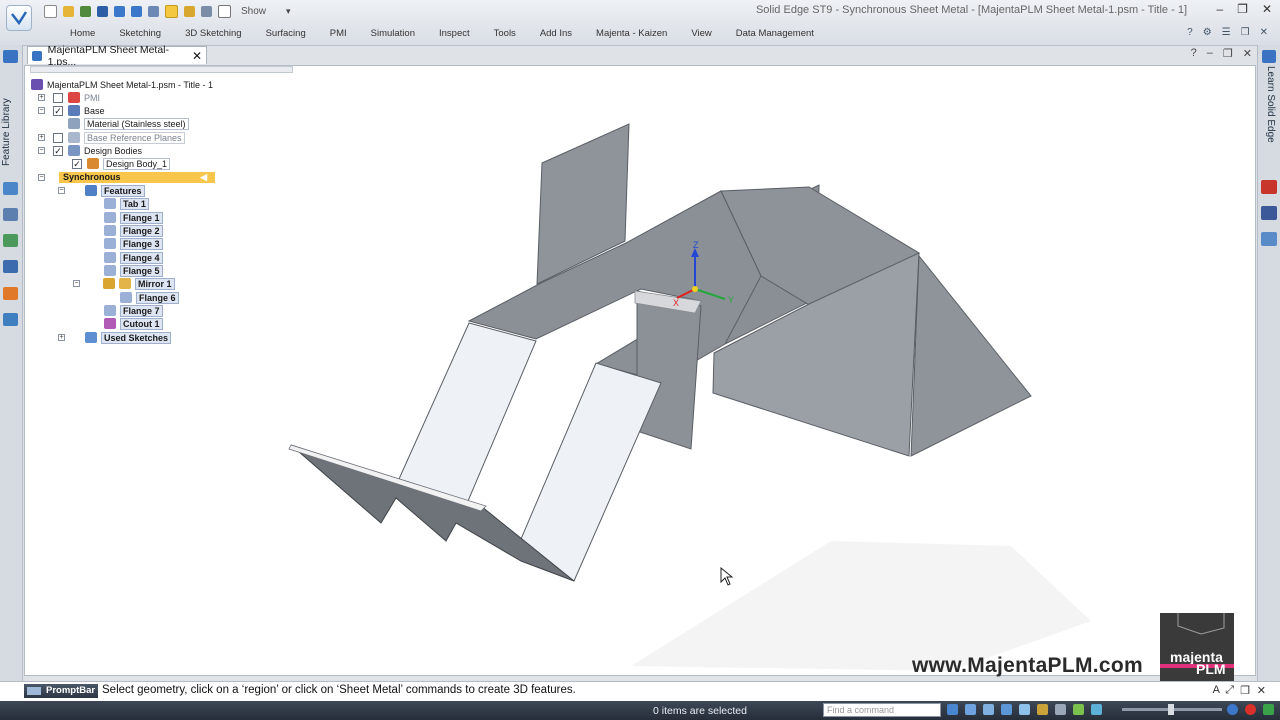  Describe the element at coordinates (126, 203) in the screenshot. I see `tree-item-tab-1: Tab 1` at that location.